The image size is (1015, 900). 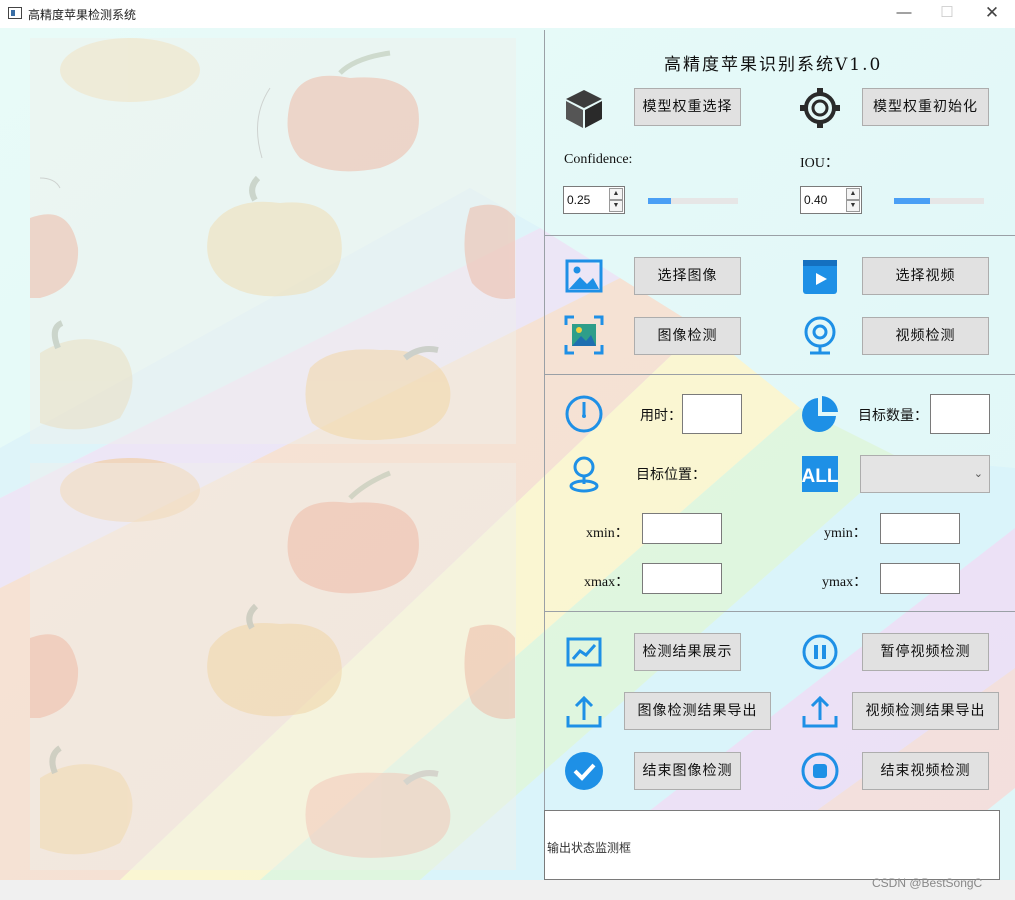 What do you see at coordinates (925, 107) in the screenshot?
I see `init-weights-button: 模型权重初始化` at bounding box center [925, 107].